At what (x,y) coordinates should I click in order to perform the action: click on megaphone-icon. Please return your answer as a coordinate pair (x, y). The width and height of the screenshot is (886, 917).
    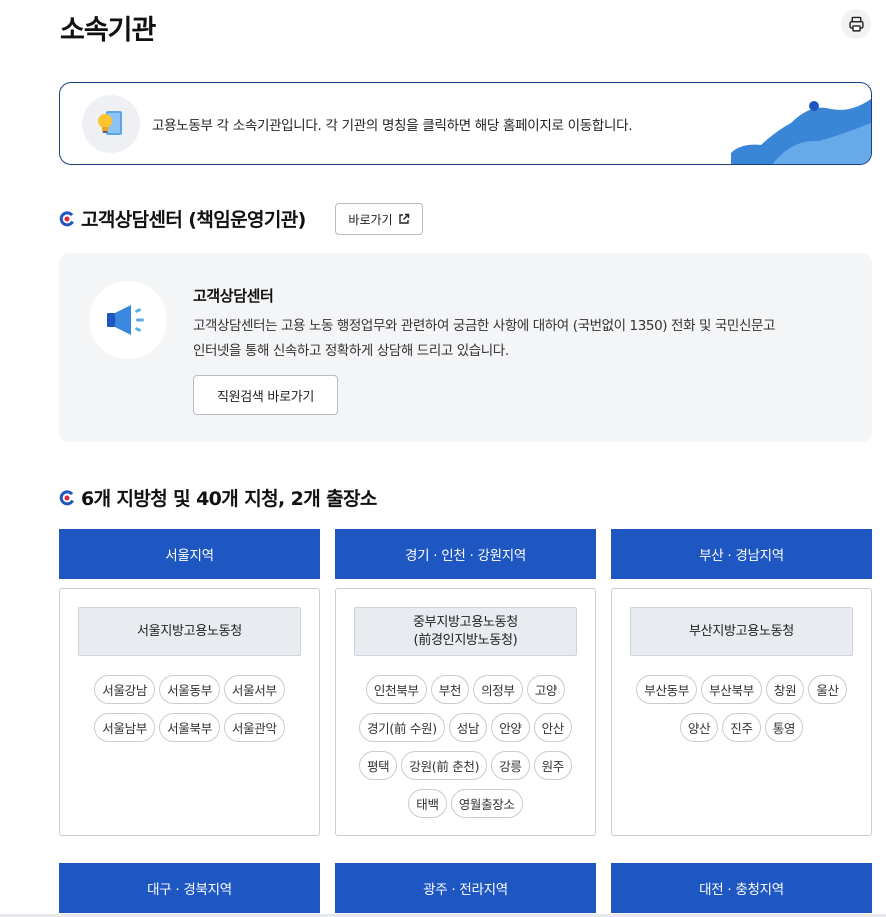
    Looking at the image, I should click on (125, 320).